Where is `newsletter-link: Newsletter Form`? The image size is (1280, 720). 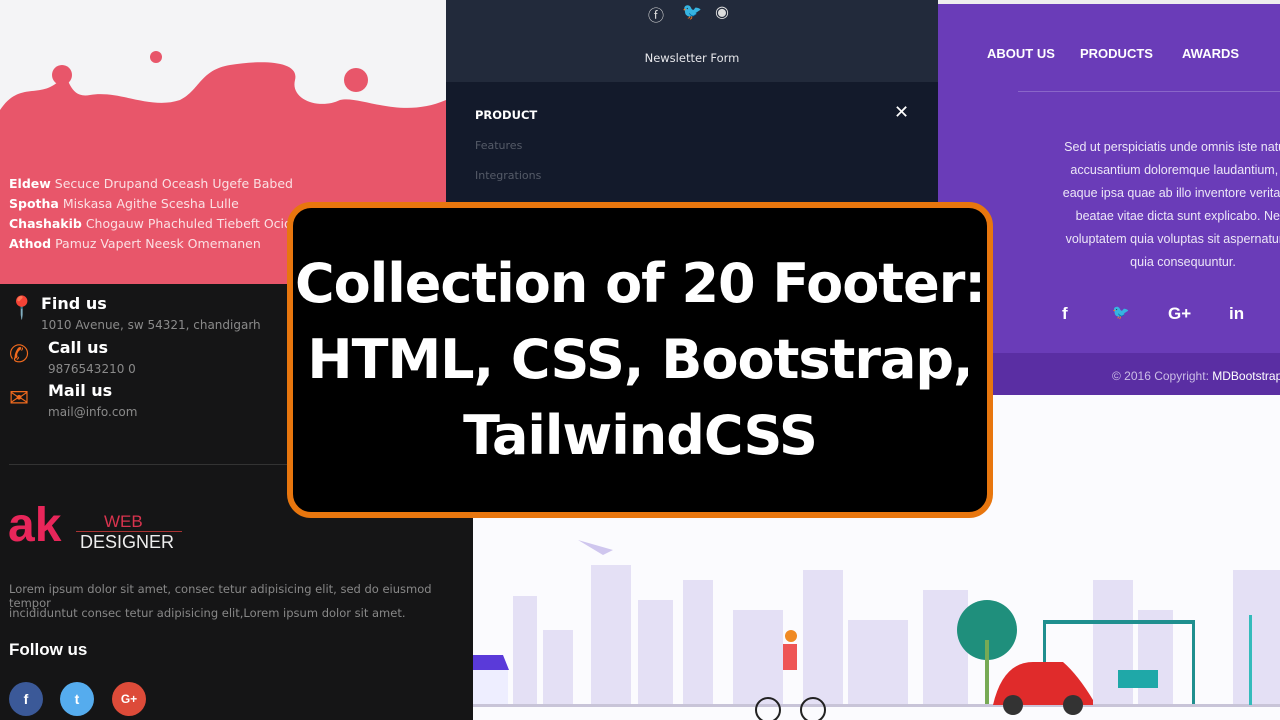 newsletter-link: Newsletter Form is located at coordinates (692, 58).